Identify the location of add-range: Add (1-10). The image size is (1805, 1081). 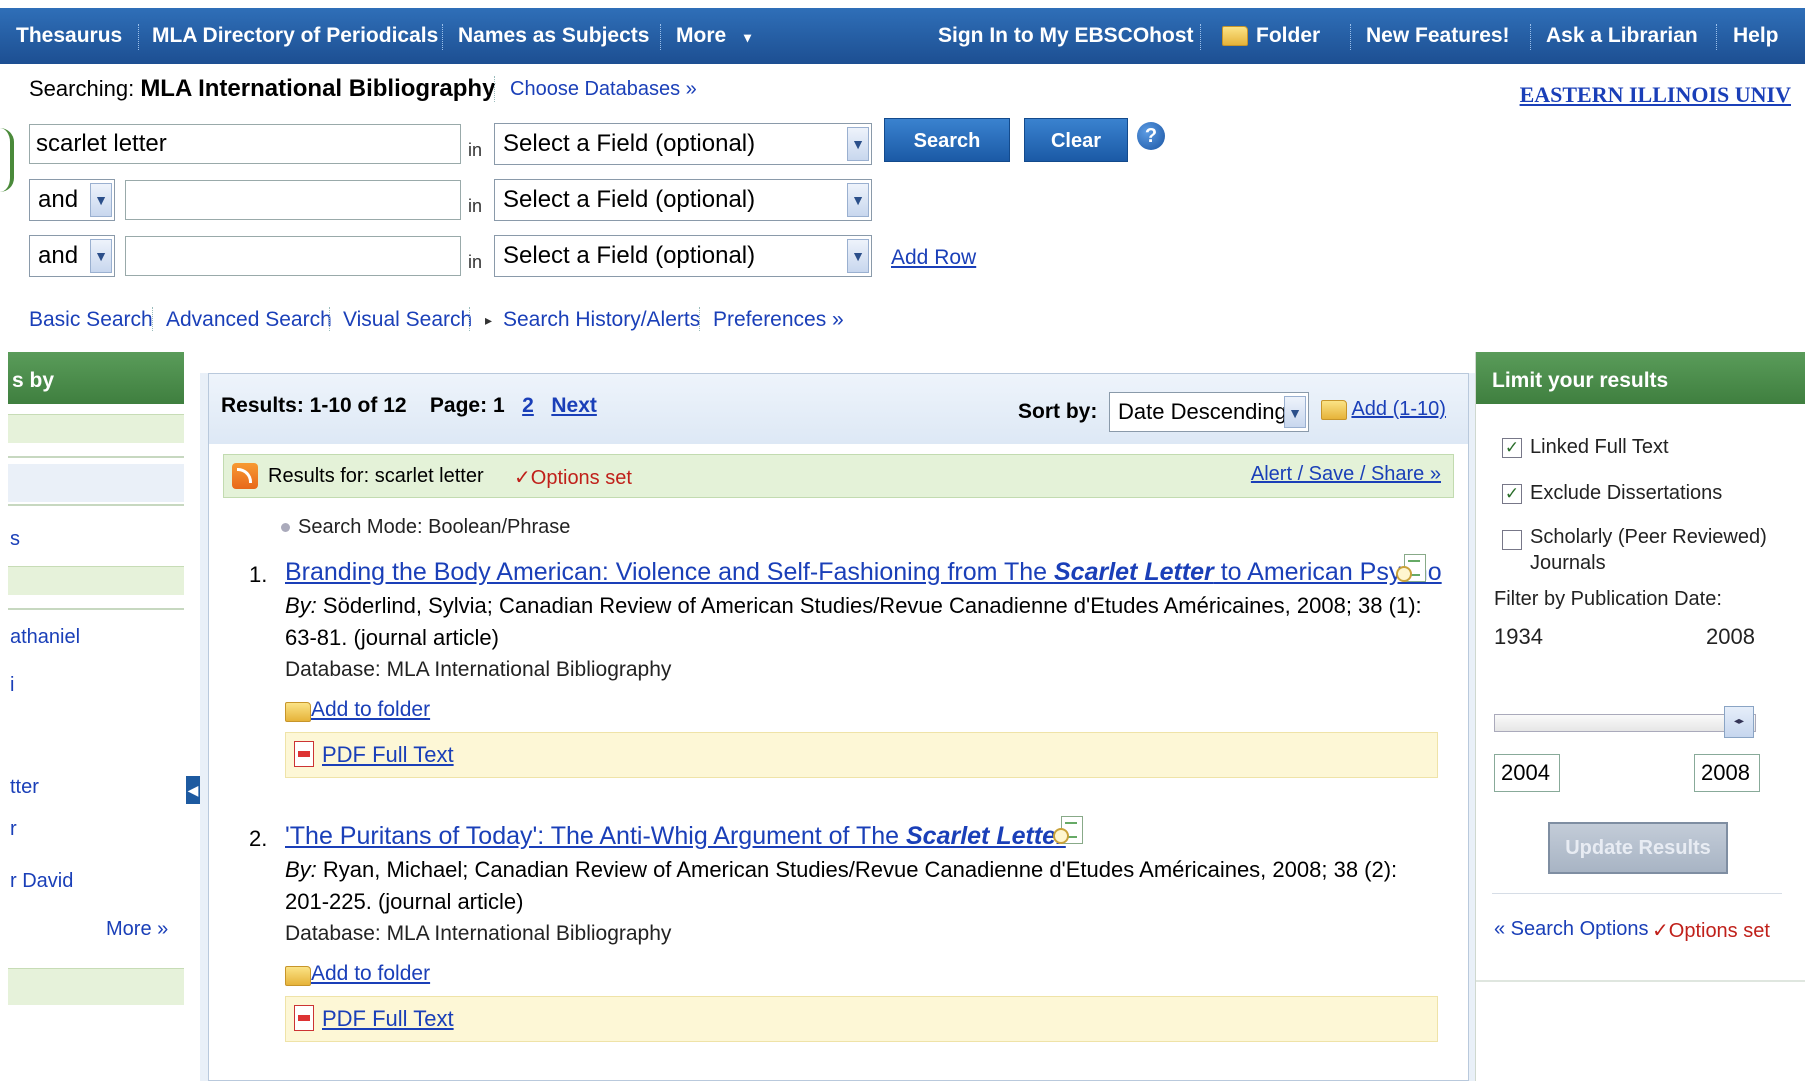
(1383, 409).